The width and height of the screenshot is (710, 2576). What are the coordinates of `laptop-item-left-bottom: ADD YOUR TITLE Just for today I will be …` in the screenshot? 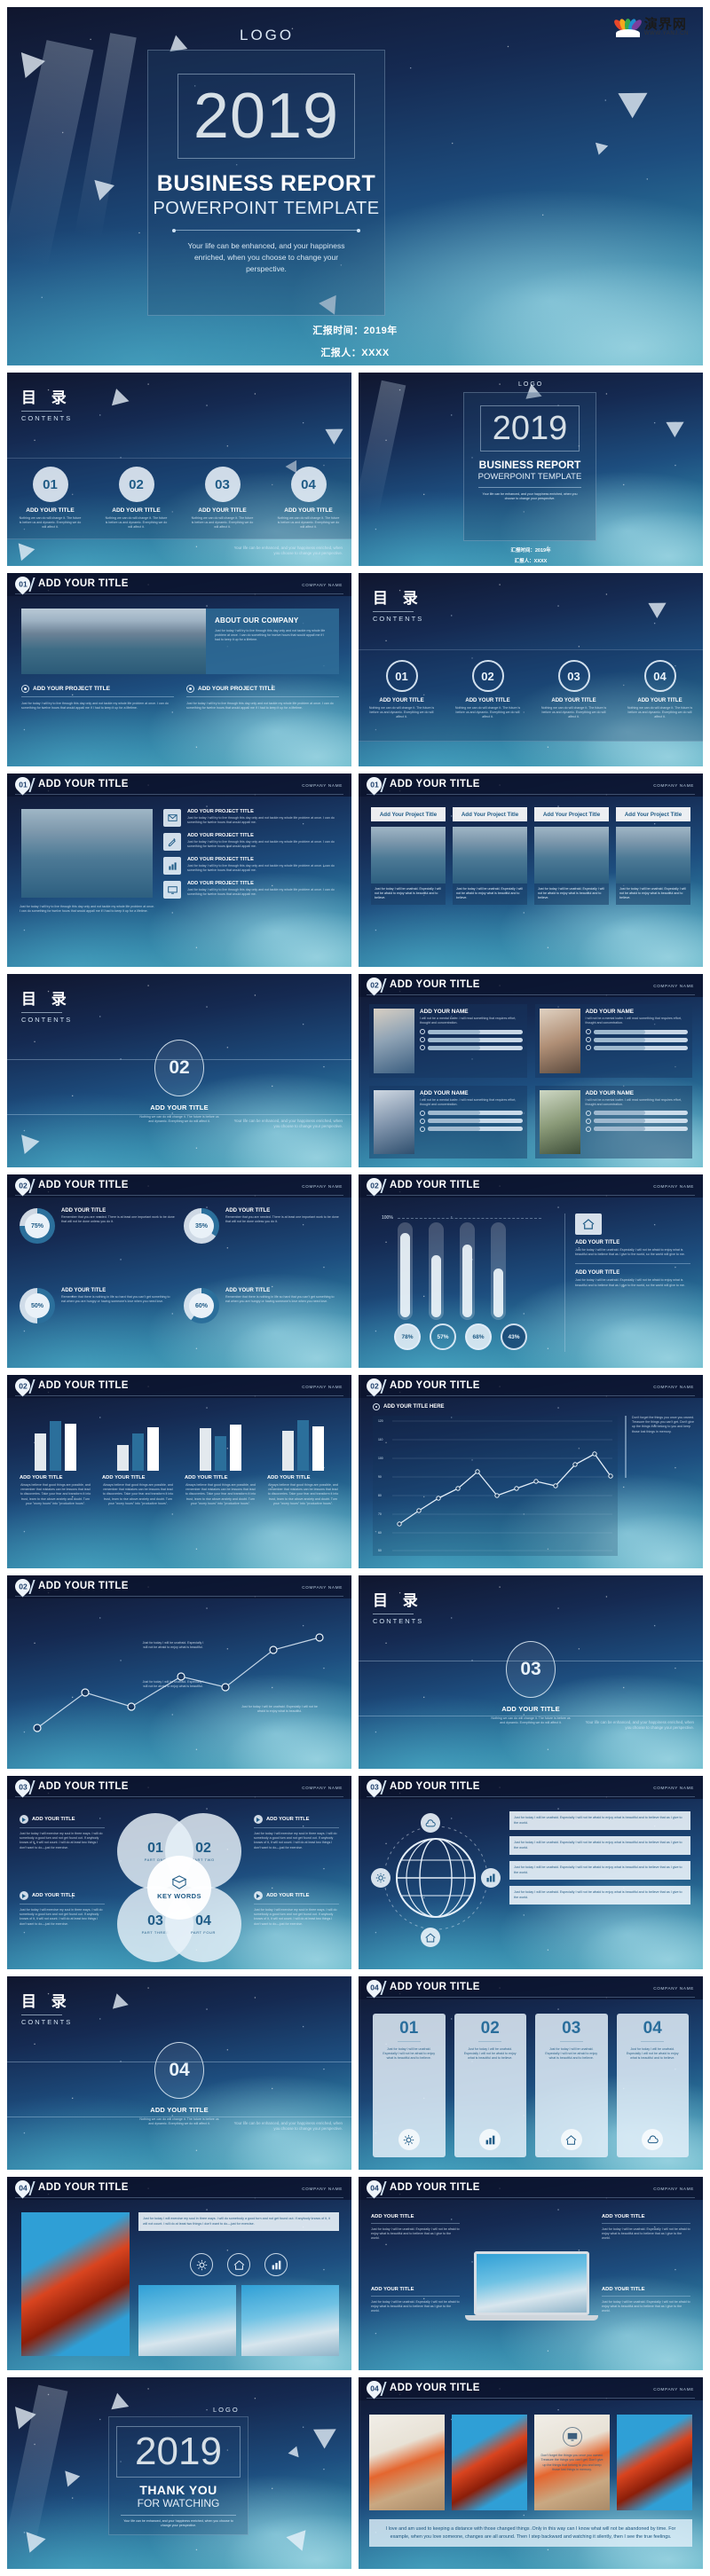 It's located at (415, 2300).